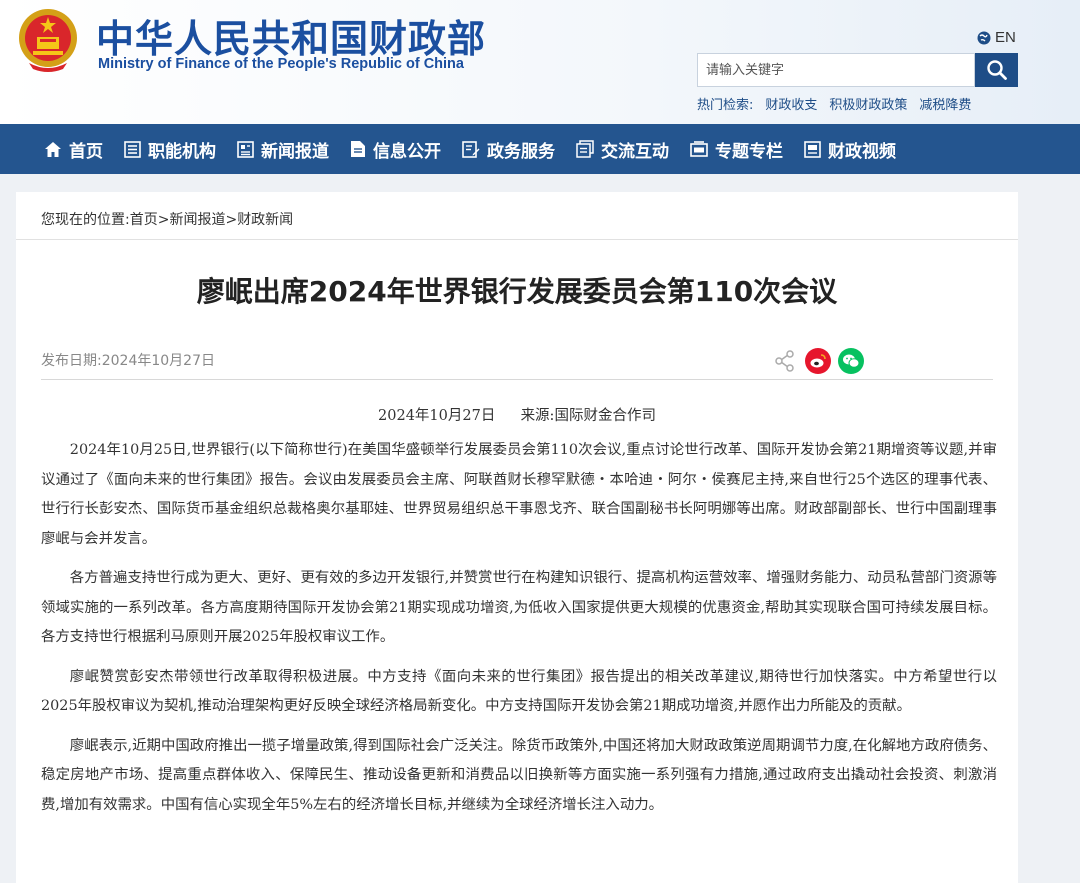 Image resolution: width=1080 pixels, height=883 pixels. I want to click on search-bar, so click(857, 70).